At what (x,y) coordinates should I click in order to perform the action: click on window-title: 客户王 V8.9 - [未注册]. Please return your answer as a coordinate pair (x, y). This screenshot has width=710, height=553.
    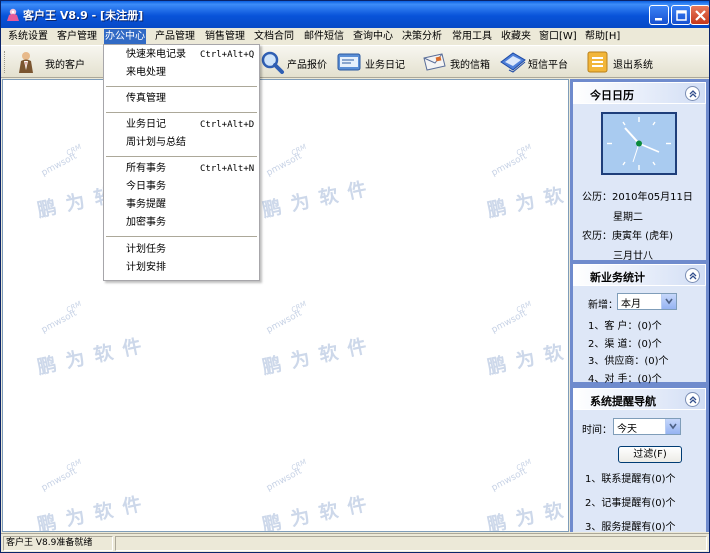
    Looking at the image, I should click on (83, 15).